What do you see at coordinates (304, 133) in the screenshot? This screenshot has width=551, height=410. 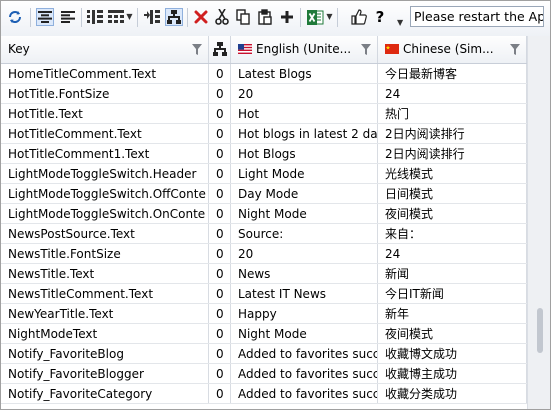 I see `english-cell: Hot blogs in latest 2 day` at bounding box center [304, 133].